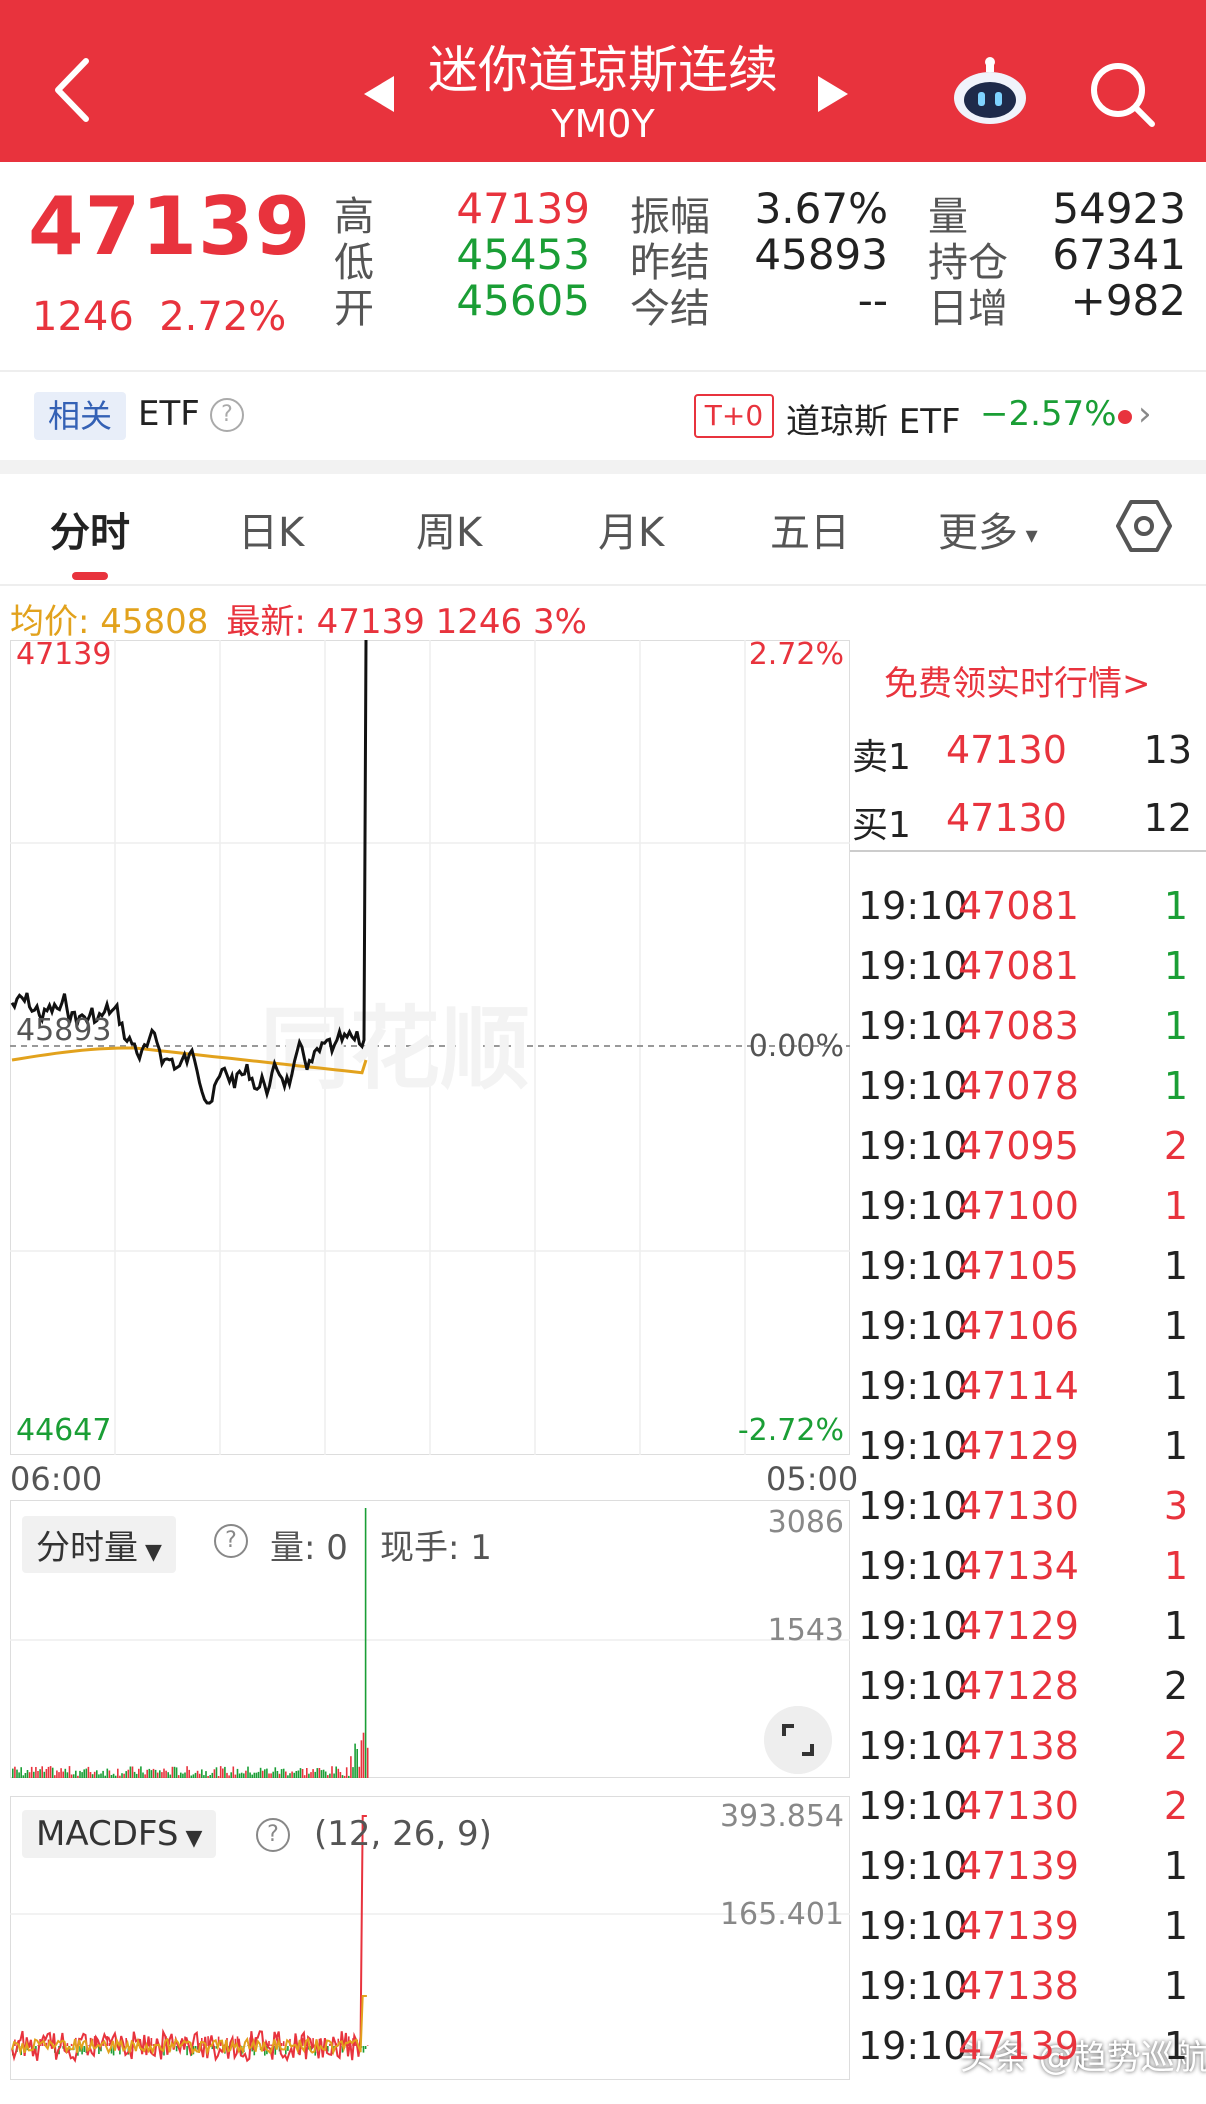  I want to click on tab-weekly-k: 周K, so click(449, 529).